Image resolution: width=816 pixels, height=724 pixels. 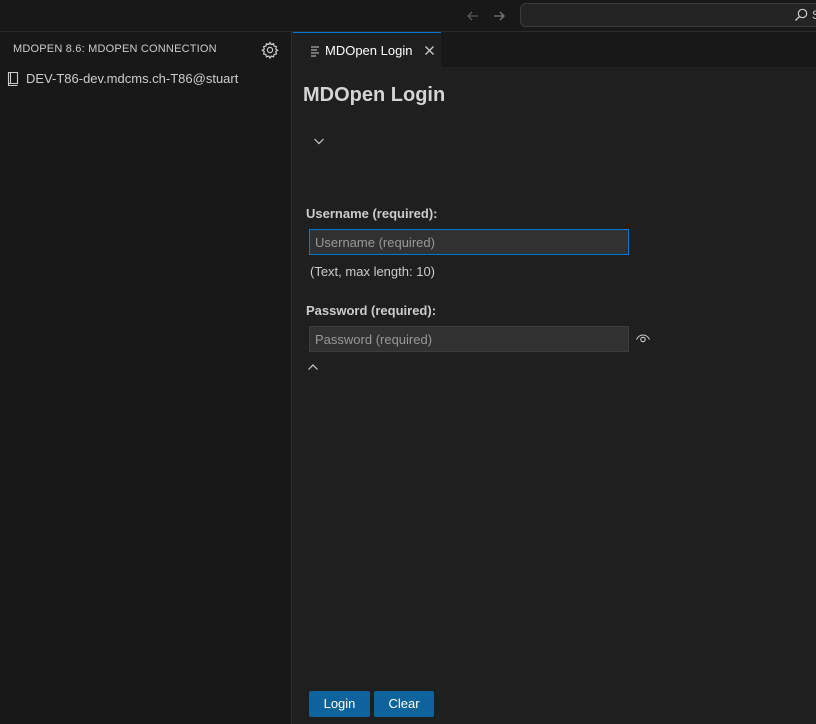 I want to click on gear-icon, so click(x=270, y=50).